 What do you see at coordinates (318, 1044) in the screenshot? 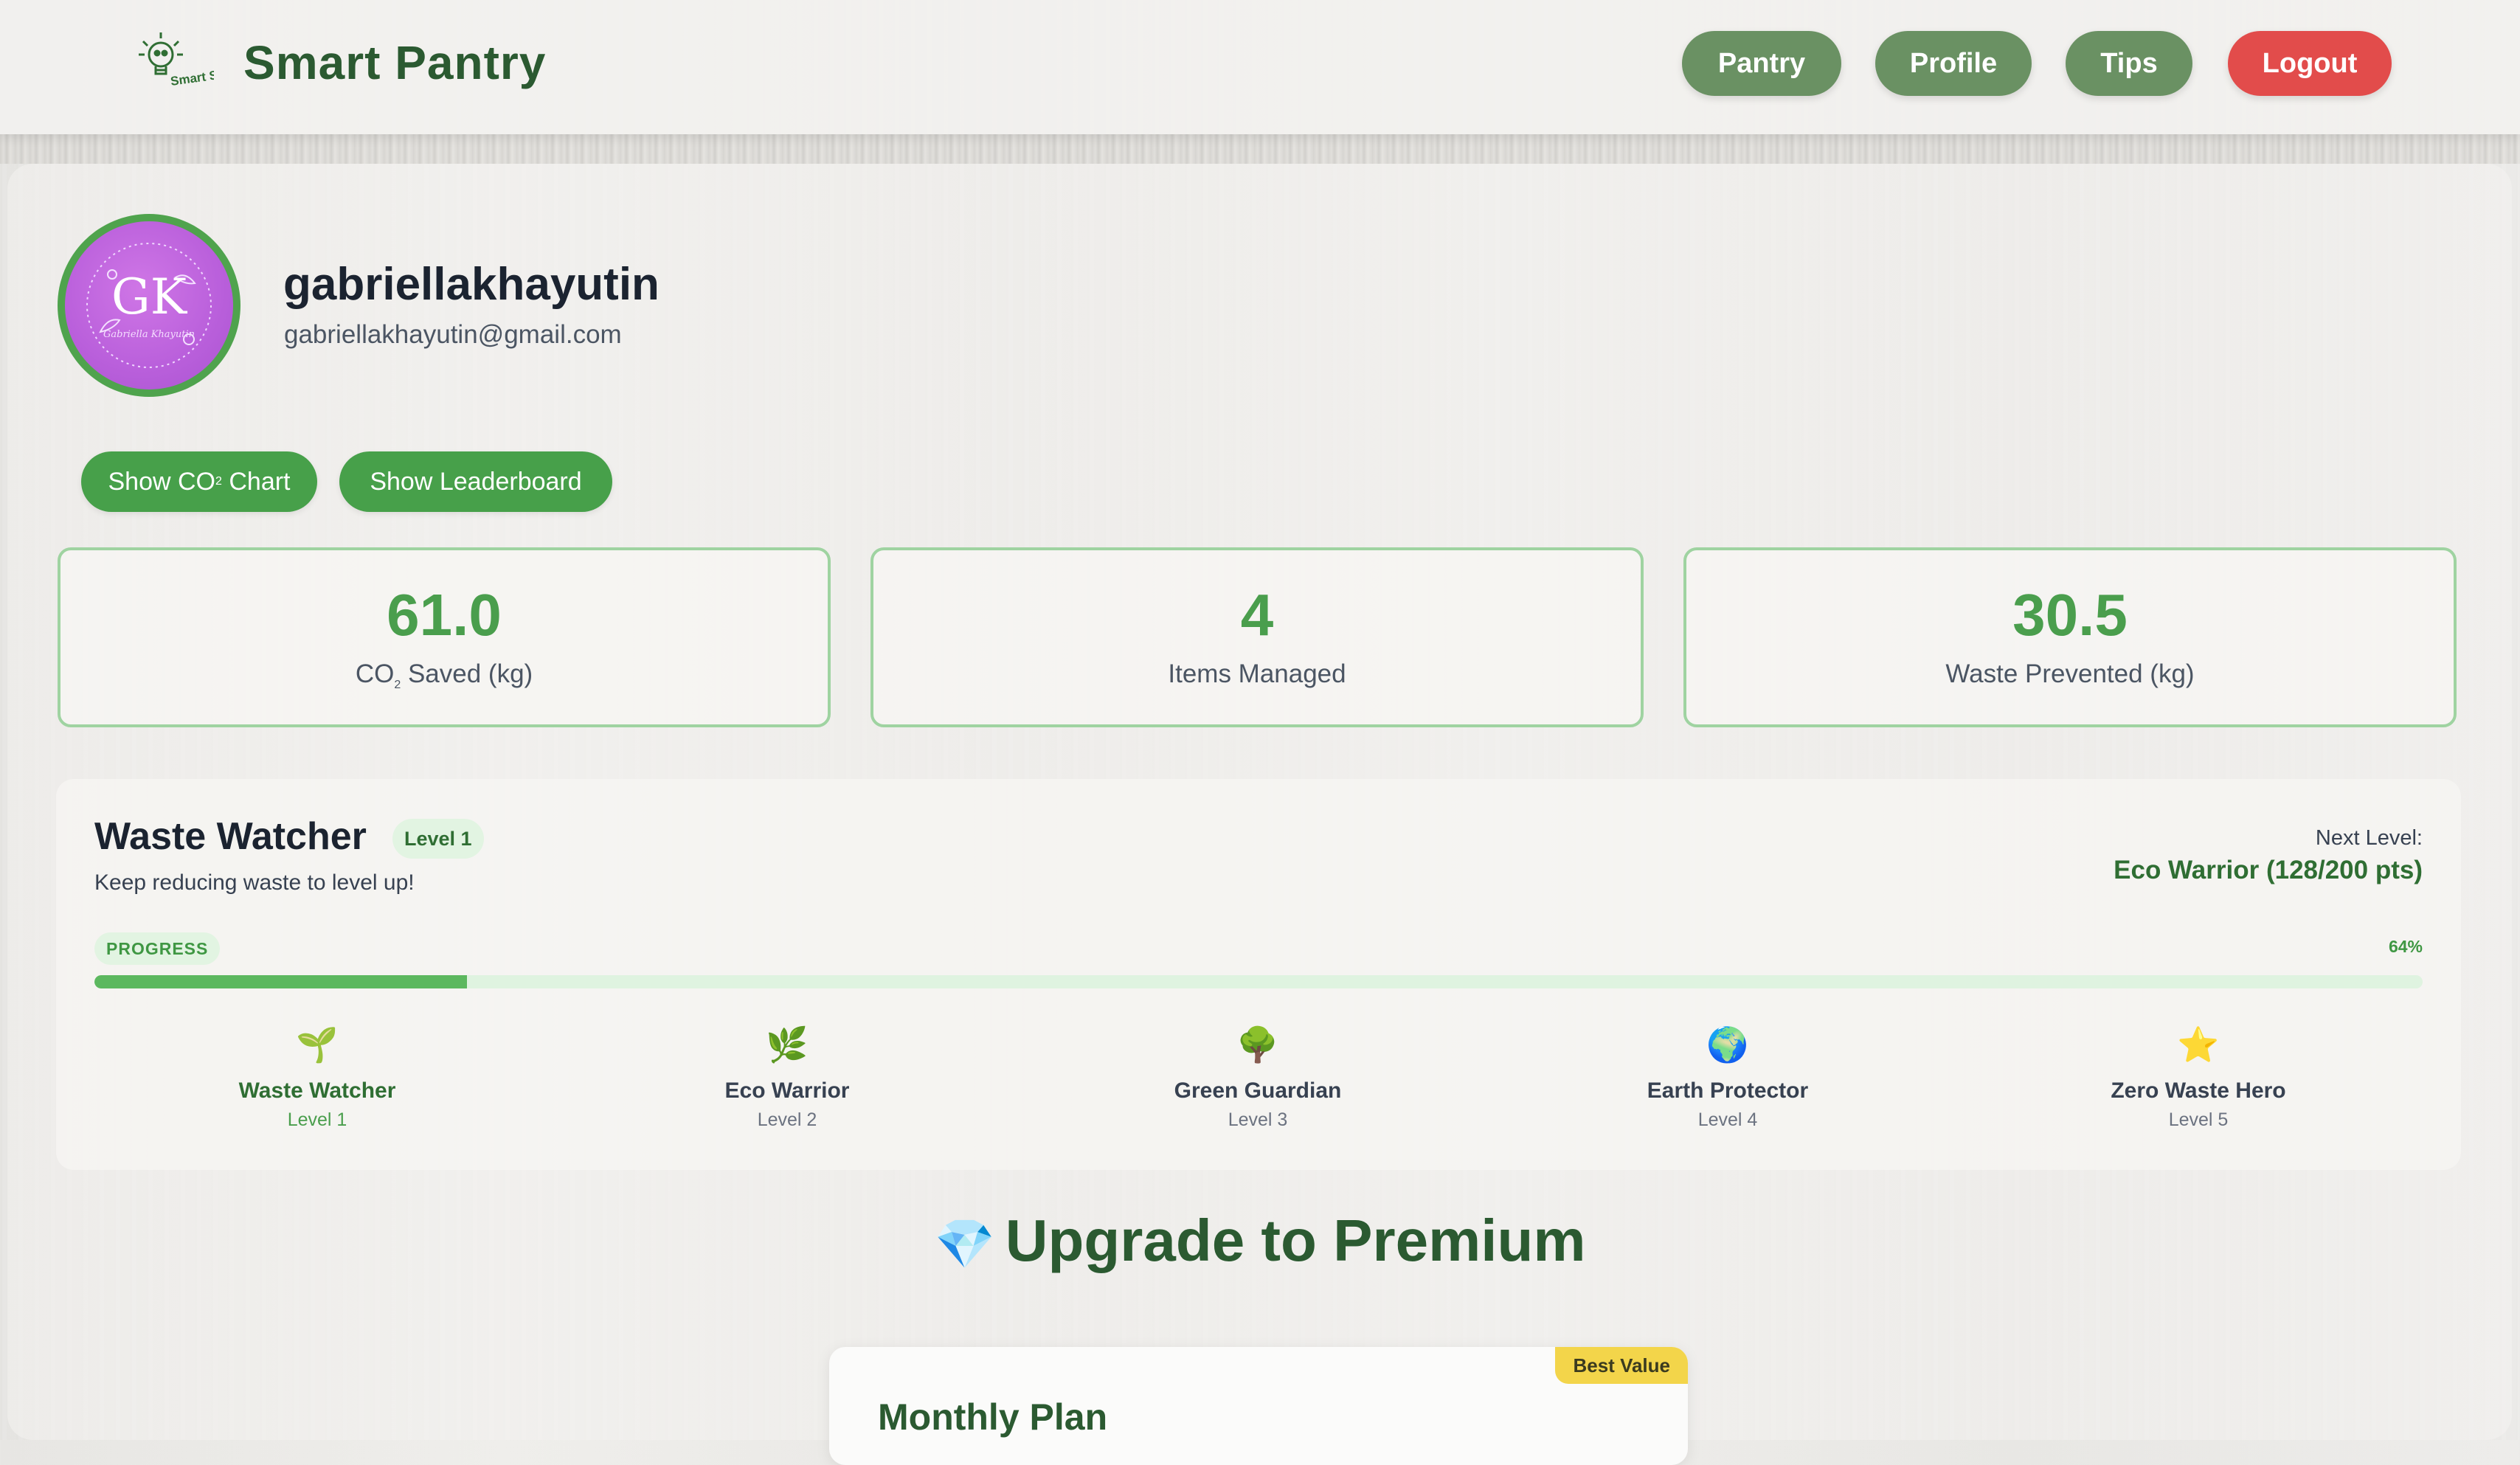
I see `seedling-icon: 🌱` at bounding box center [318, 1044].